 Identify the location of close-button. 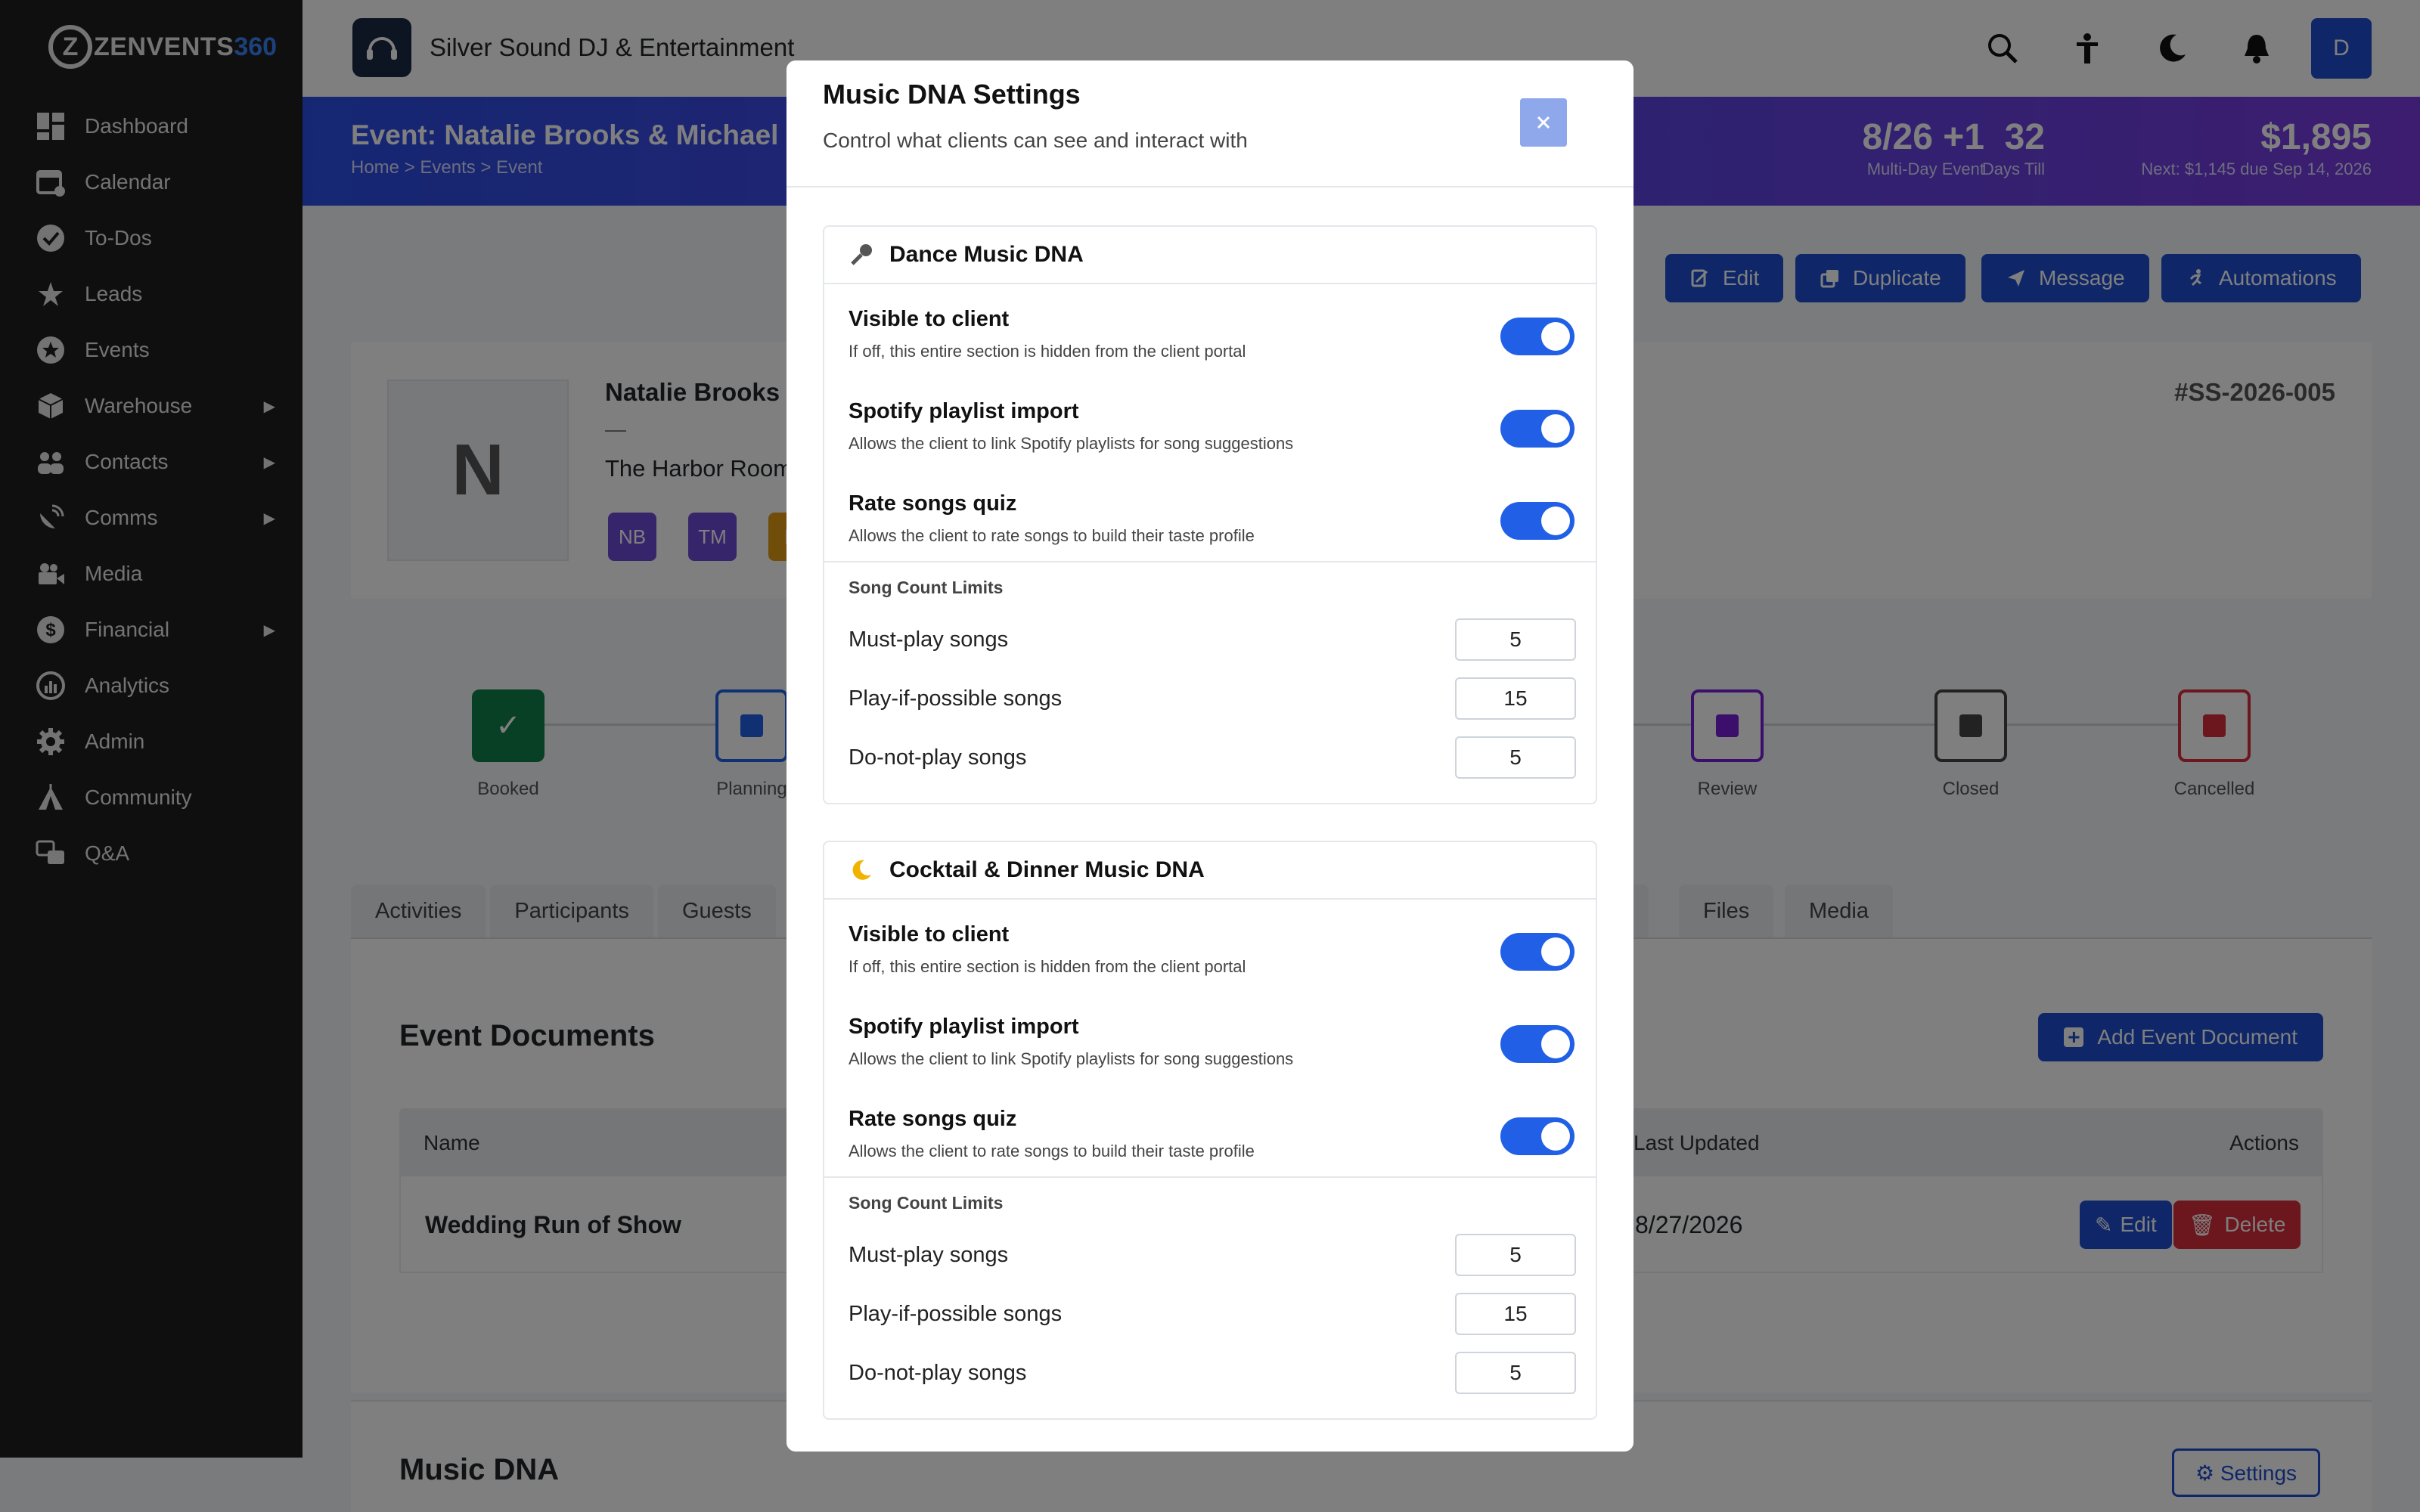
(1543, 122).